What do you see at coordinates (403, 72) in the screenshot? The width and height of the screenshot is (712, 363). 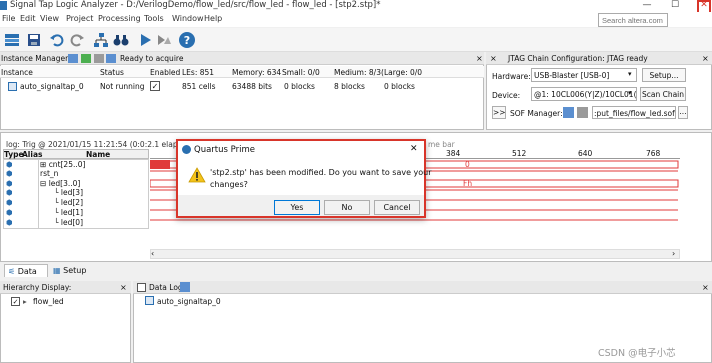 I see `col-large: Large: 0/0` at bounding box center [403, 72].